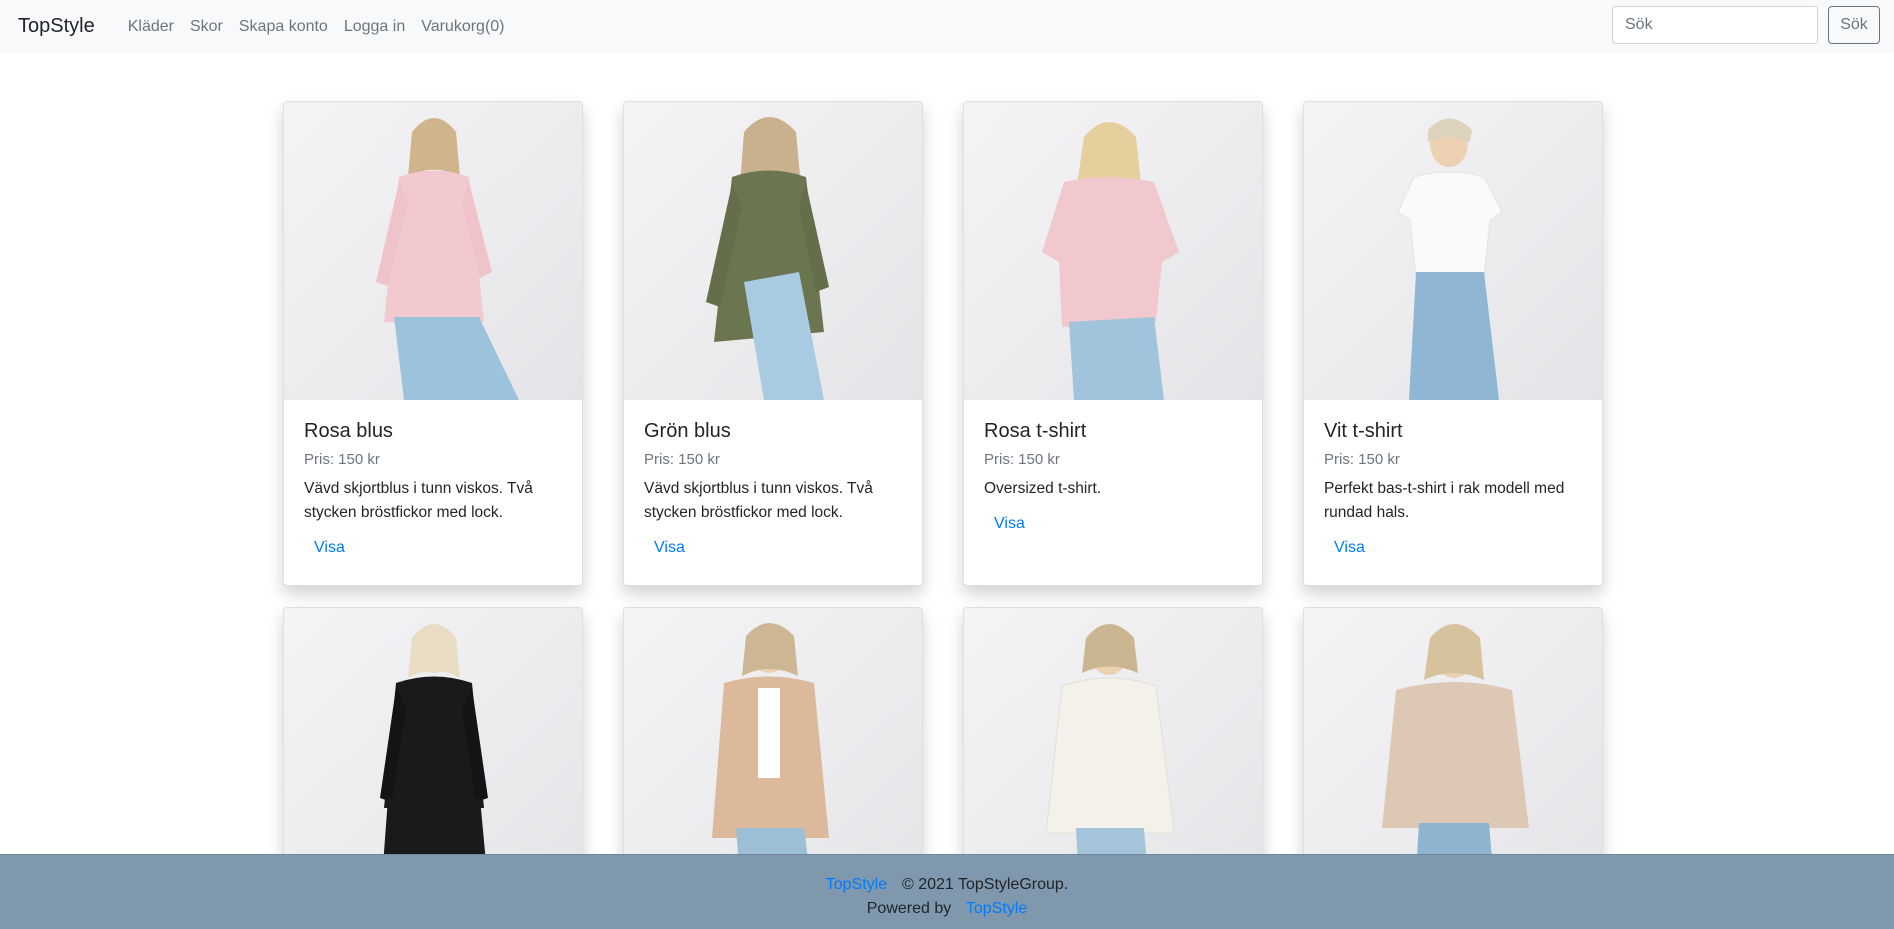  Describe the element at coordinates (1035, 431) in the screenshot. I see `product-title: Rosa t-shirt` at that location.